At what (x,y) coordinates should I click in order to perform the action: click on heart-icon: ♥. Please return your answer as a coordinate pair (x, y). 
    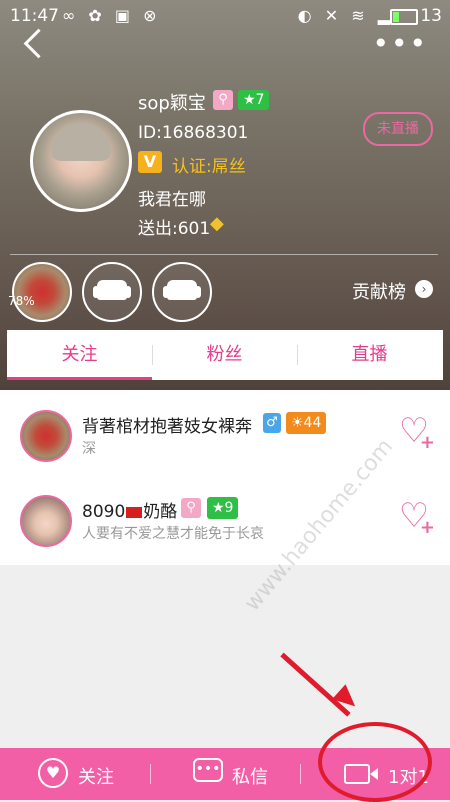
    Looking at the image, I should click on (53, 773).